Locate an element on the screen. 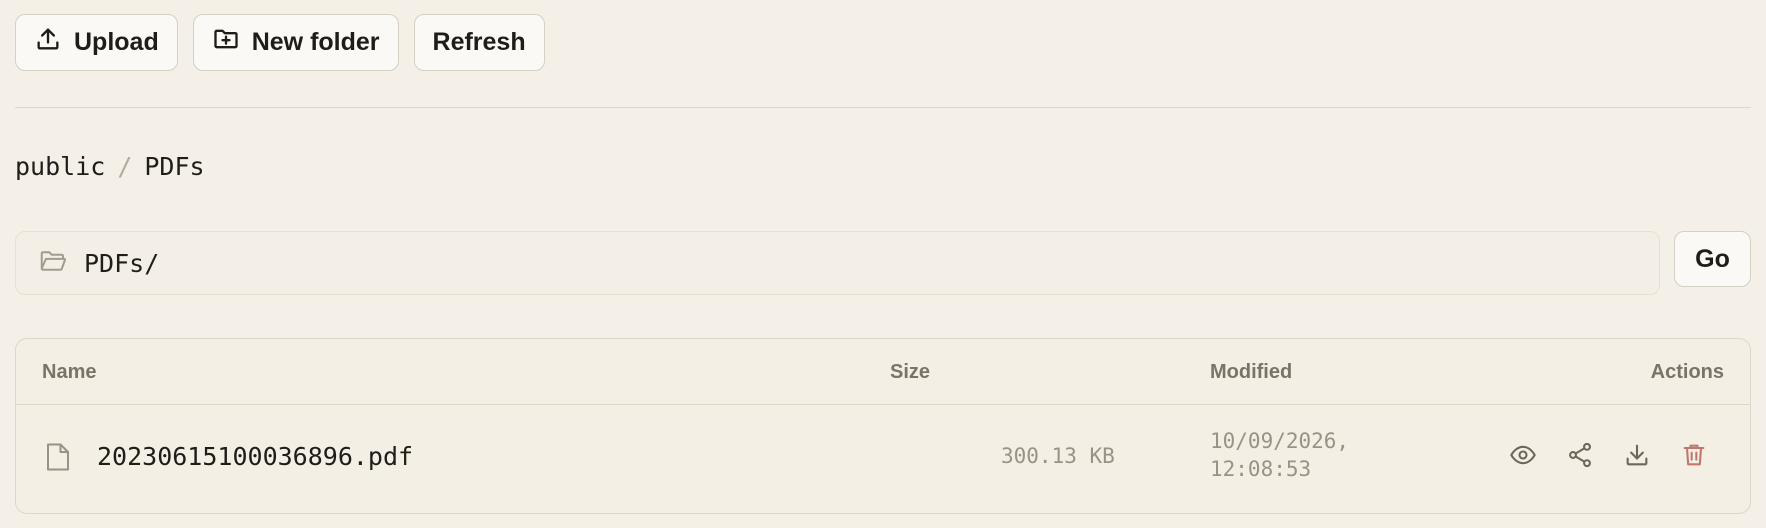  refresh-button: Refresh is located at coordinates (479, 42).